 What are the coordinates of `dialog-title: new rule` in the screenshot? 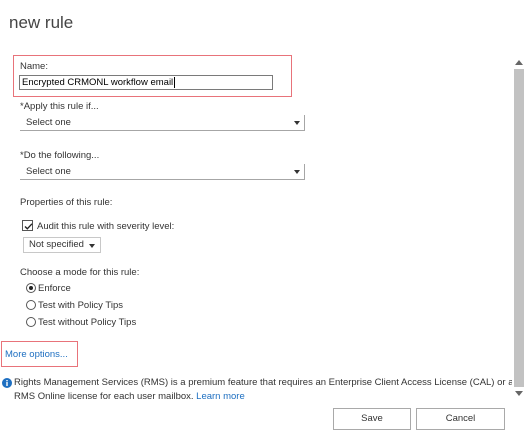 It's located at (41, 22).